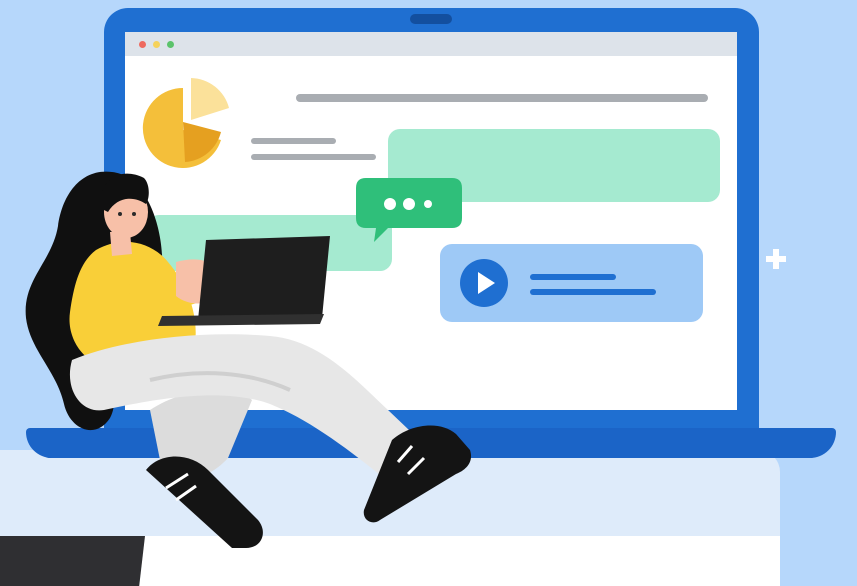 Image resolution: width=857 pixels, height=586 pixels. Describe the element at coordinates (593, 292) in the screenshot. I see `video-subtitle-line` at that location.